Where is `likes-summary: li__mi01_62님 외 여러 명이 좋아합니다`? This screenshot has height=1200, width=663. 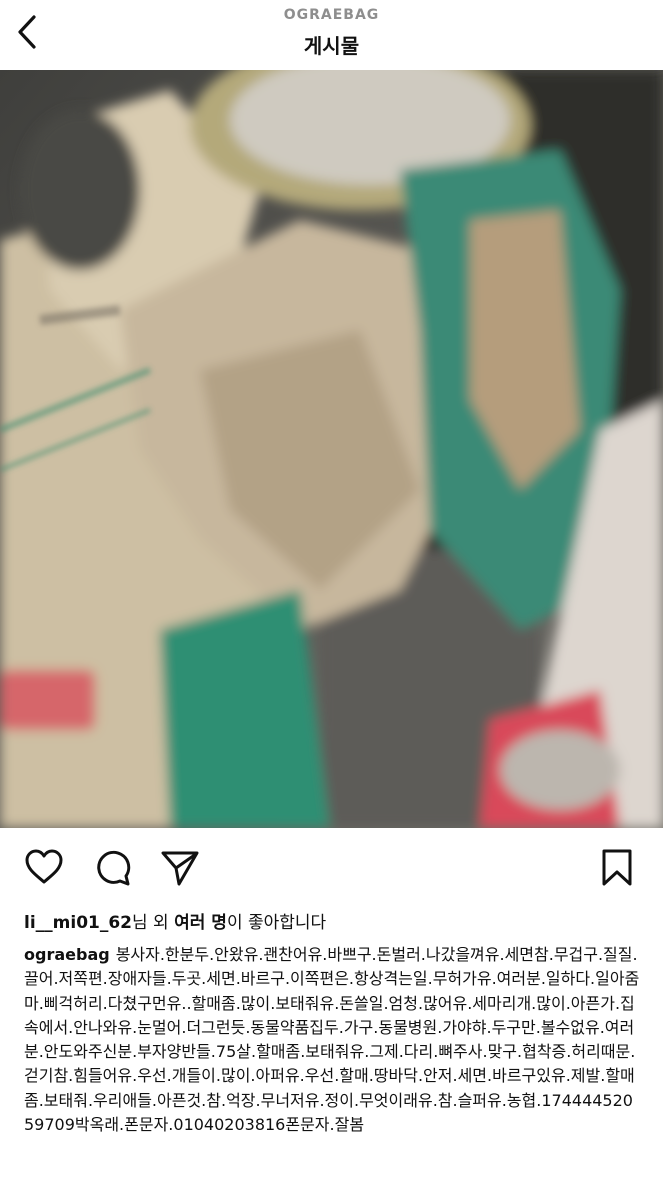
likes-summary: li__mi01_62님 외 여러 명이 좋아합니다 is located at coordinates (175, 920).